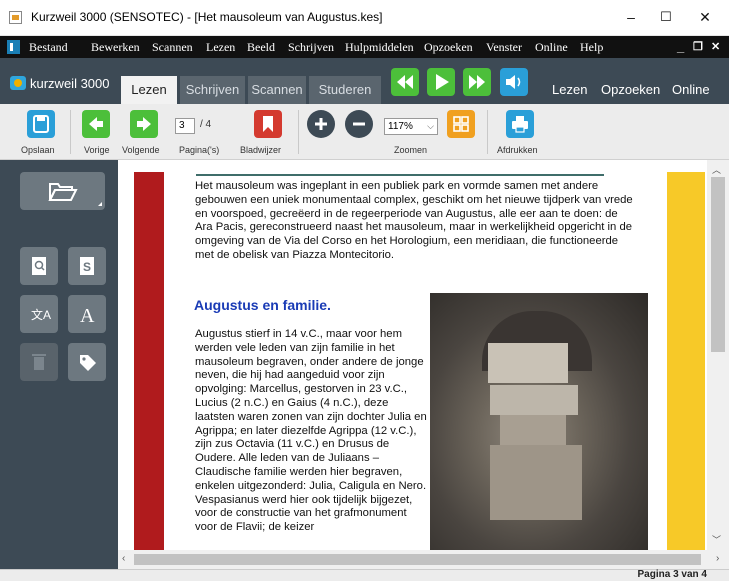  What do you see at coordinates (206, 124) in the screenshot?
I see `page-total: / 4` at bounding box center [206, 124].